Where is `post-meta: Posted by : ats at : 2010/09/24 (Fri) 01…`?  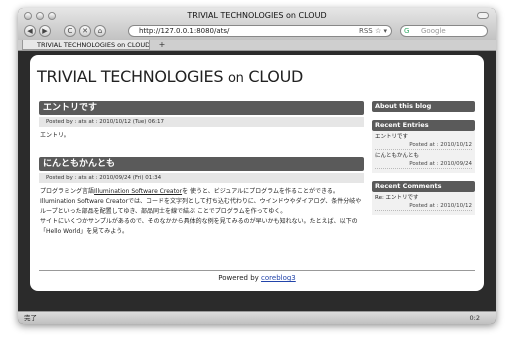 post-meta: Posted by : ats at : 2010/09/24 (Fri) 01… is located at coordinates (201, 178).